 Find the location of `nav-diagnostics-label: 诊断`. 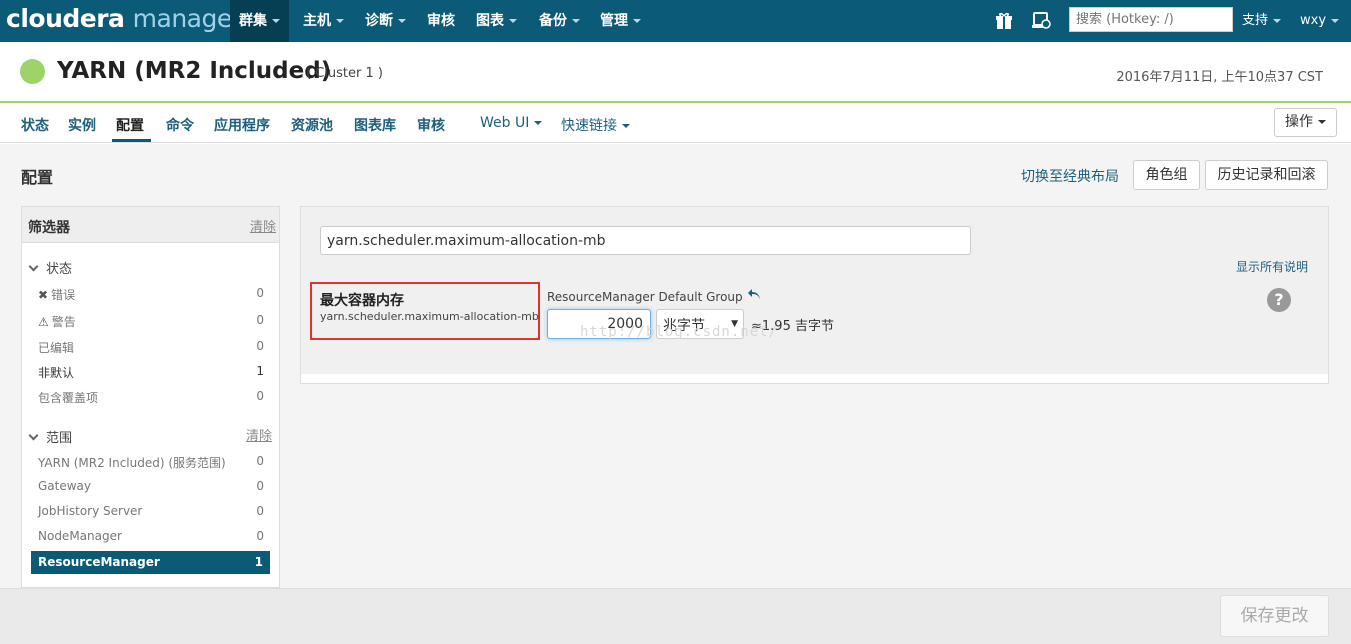

nav-diagnostics-label: 诊断 is located at coordinates (379, 21).